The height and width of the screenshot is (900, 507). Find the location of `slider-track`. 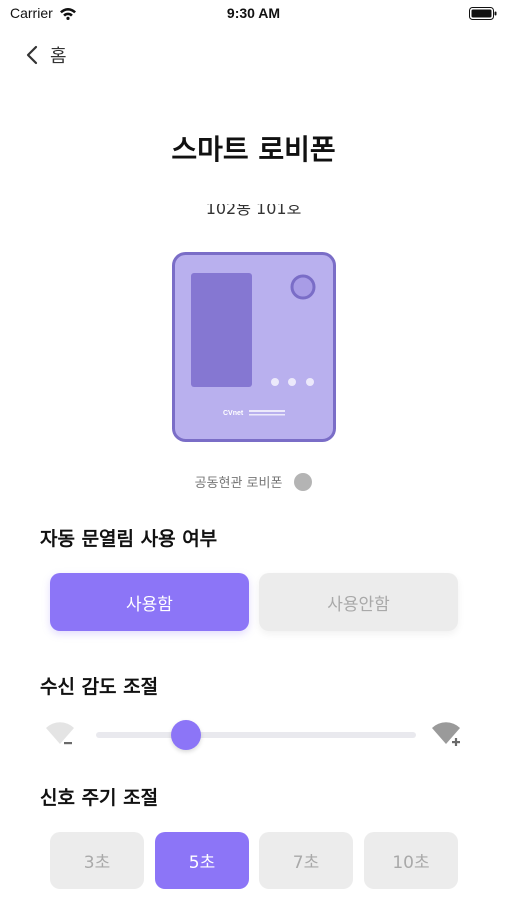

slider-track is located at coordinates (256, 735).